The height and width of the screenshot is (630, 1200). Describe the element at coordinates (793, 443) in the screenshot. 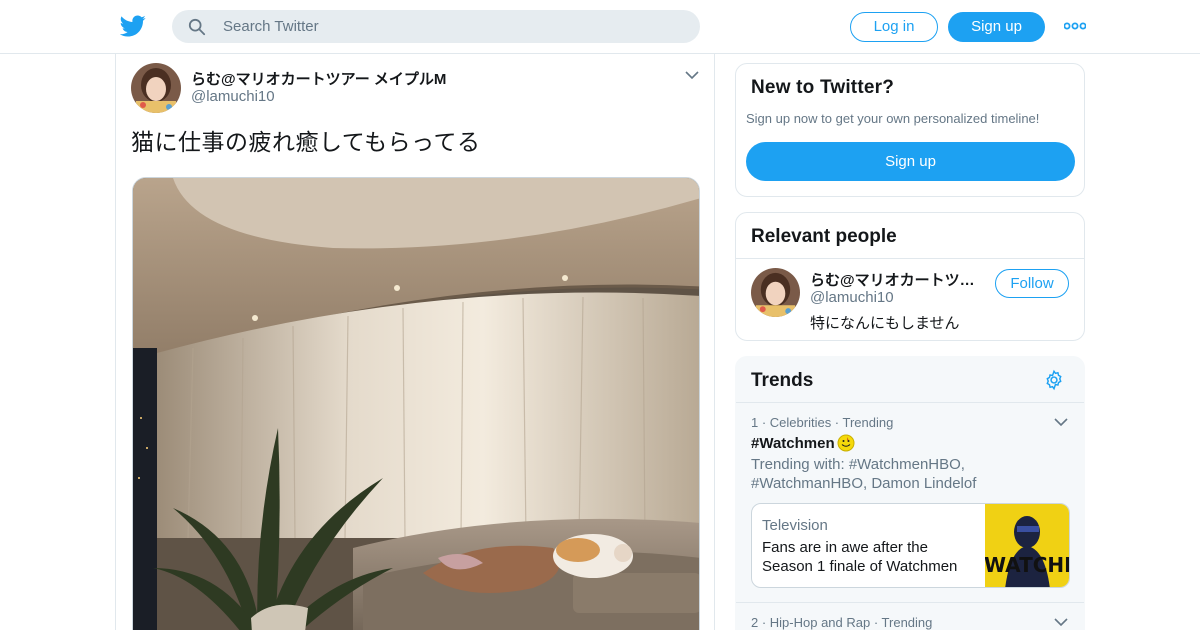

I see `trend-name: #Watchmen` at that location.